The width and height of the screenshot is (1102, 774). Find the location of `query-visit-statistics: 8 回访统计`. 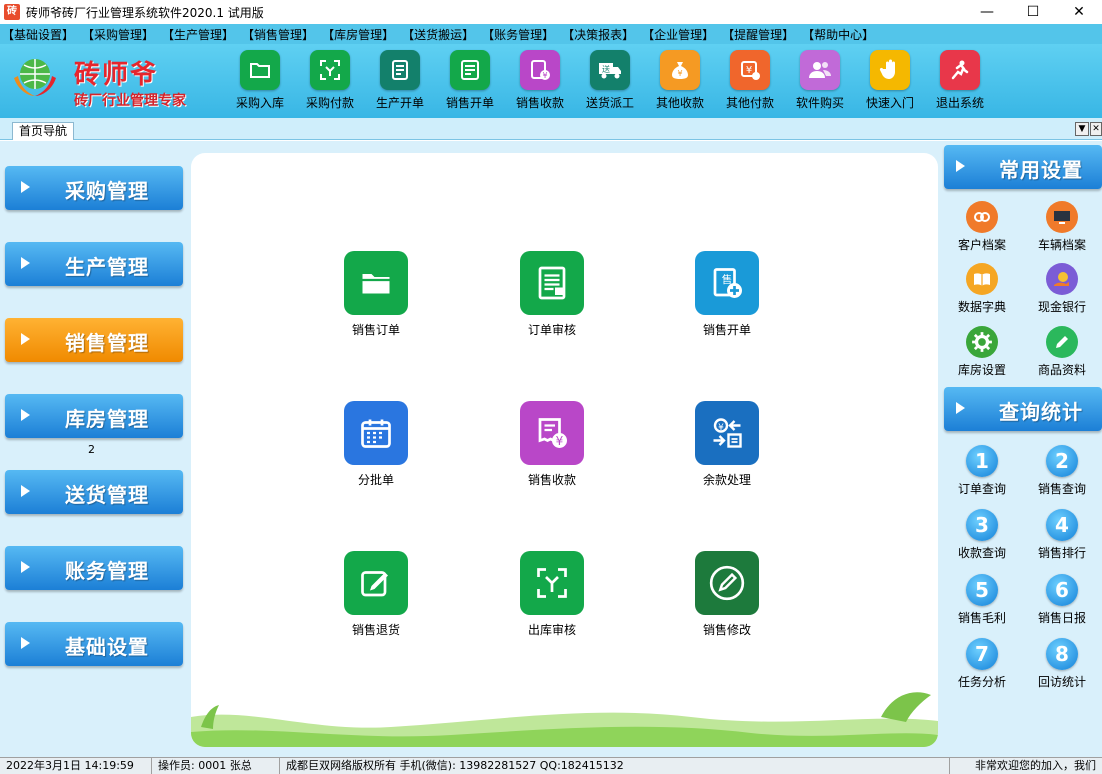

query-visit-statistics: 8 回访统计 is located at coordinates (1062, 664).